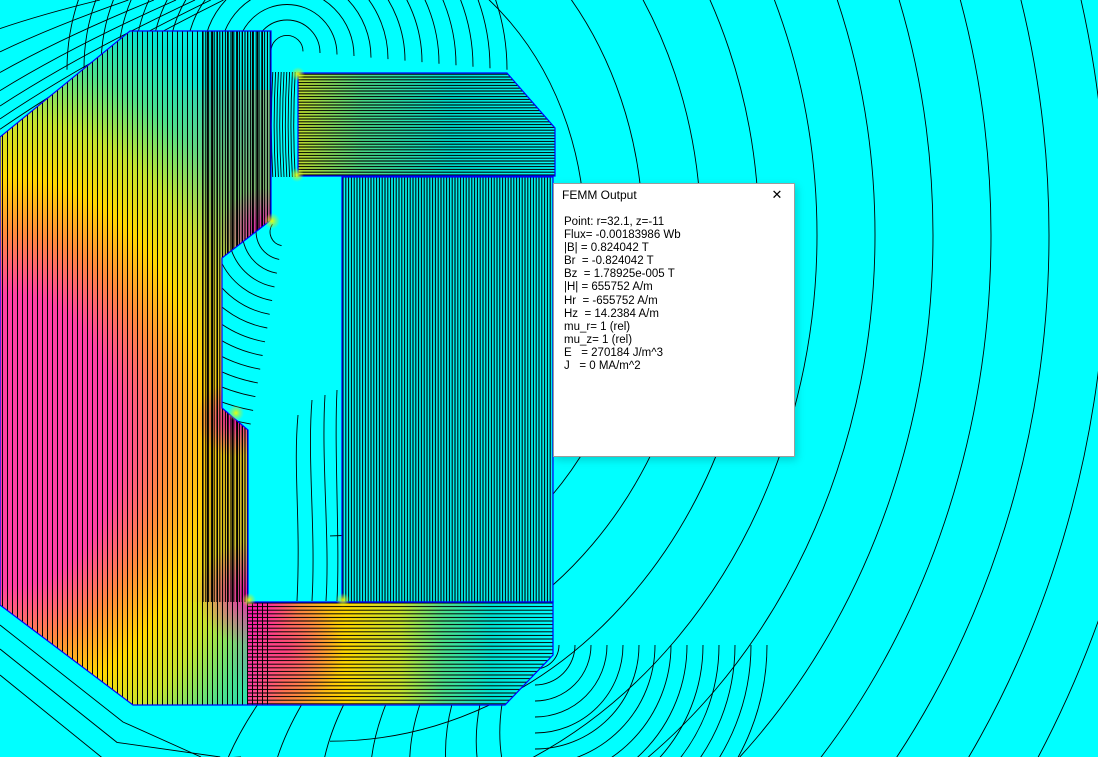 The width and height of the screenshot is (1098, 757). What do you see at coordinates (447, 389) in the screenshot?
I see `coil-region` at bounding box center [447, 389].